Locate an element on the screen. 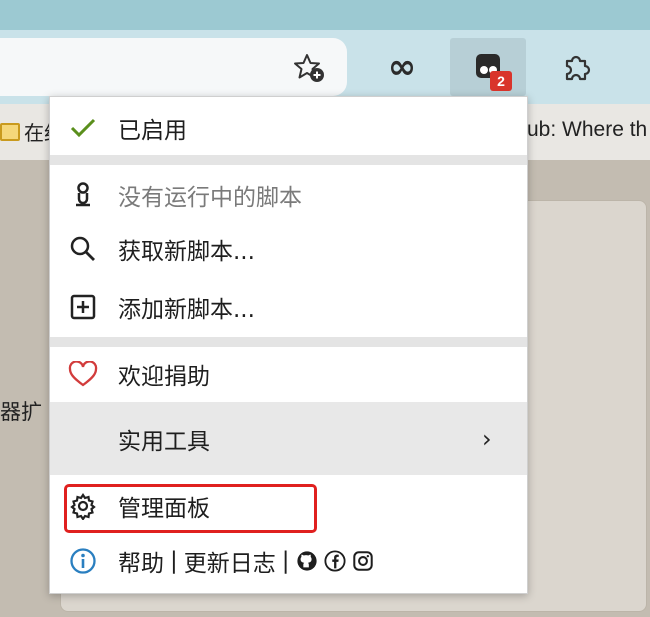 The width and height of the screenshot is (650, 617). add-favorite-button is located at coordinates (309, 68).